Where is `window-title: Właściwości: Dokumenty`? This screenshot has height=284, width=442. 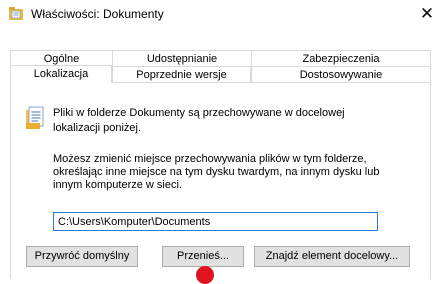 window-title: Właściwości: Dokumenty is located at coordinates (97, 14).